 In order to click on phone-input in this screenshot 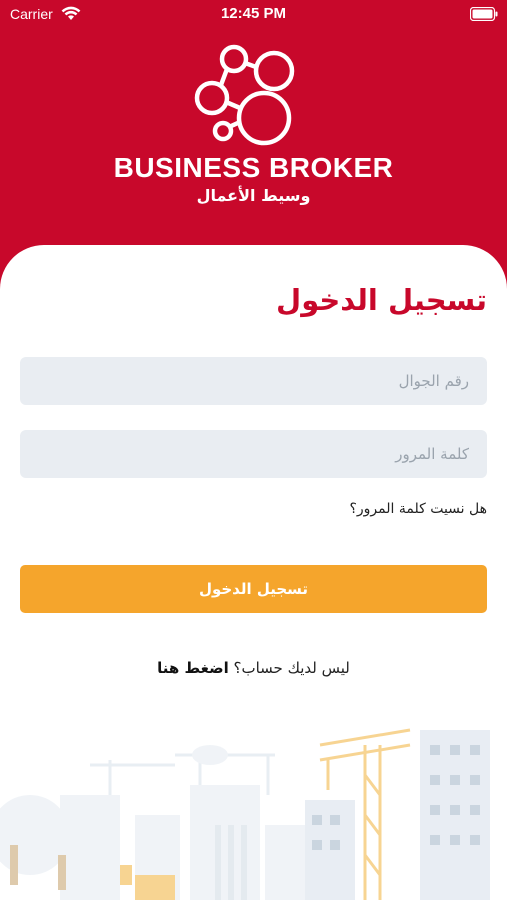, I will do `click(253, 381)`.